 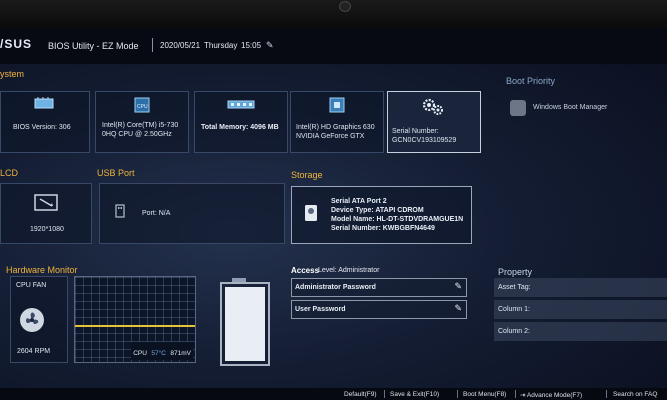 I want to click on storage-serial-number: Serial Number: KWBGBFN4649, so click(x=383, y=228).